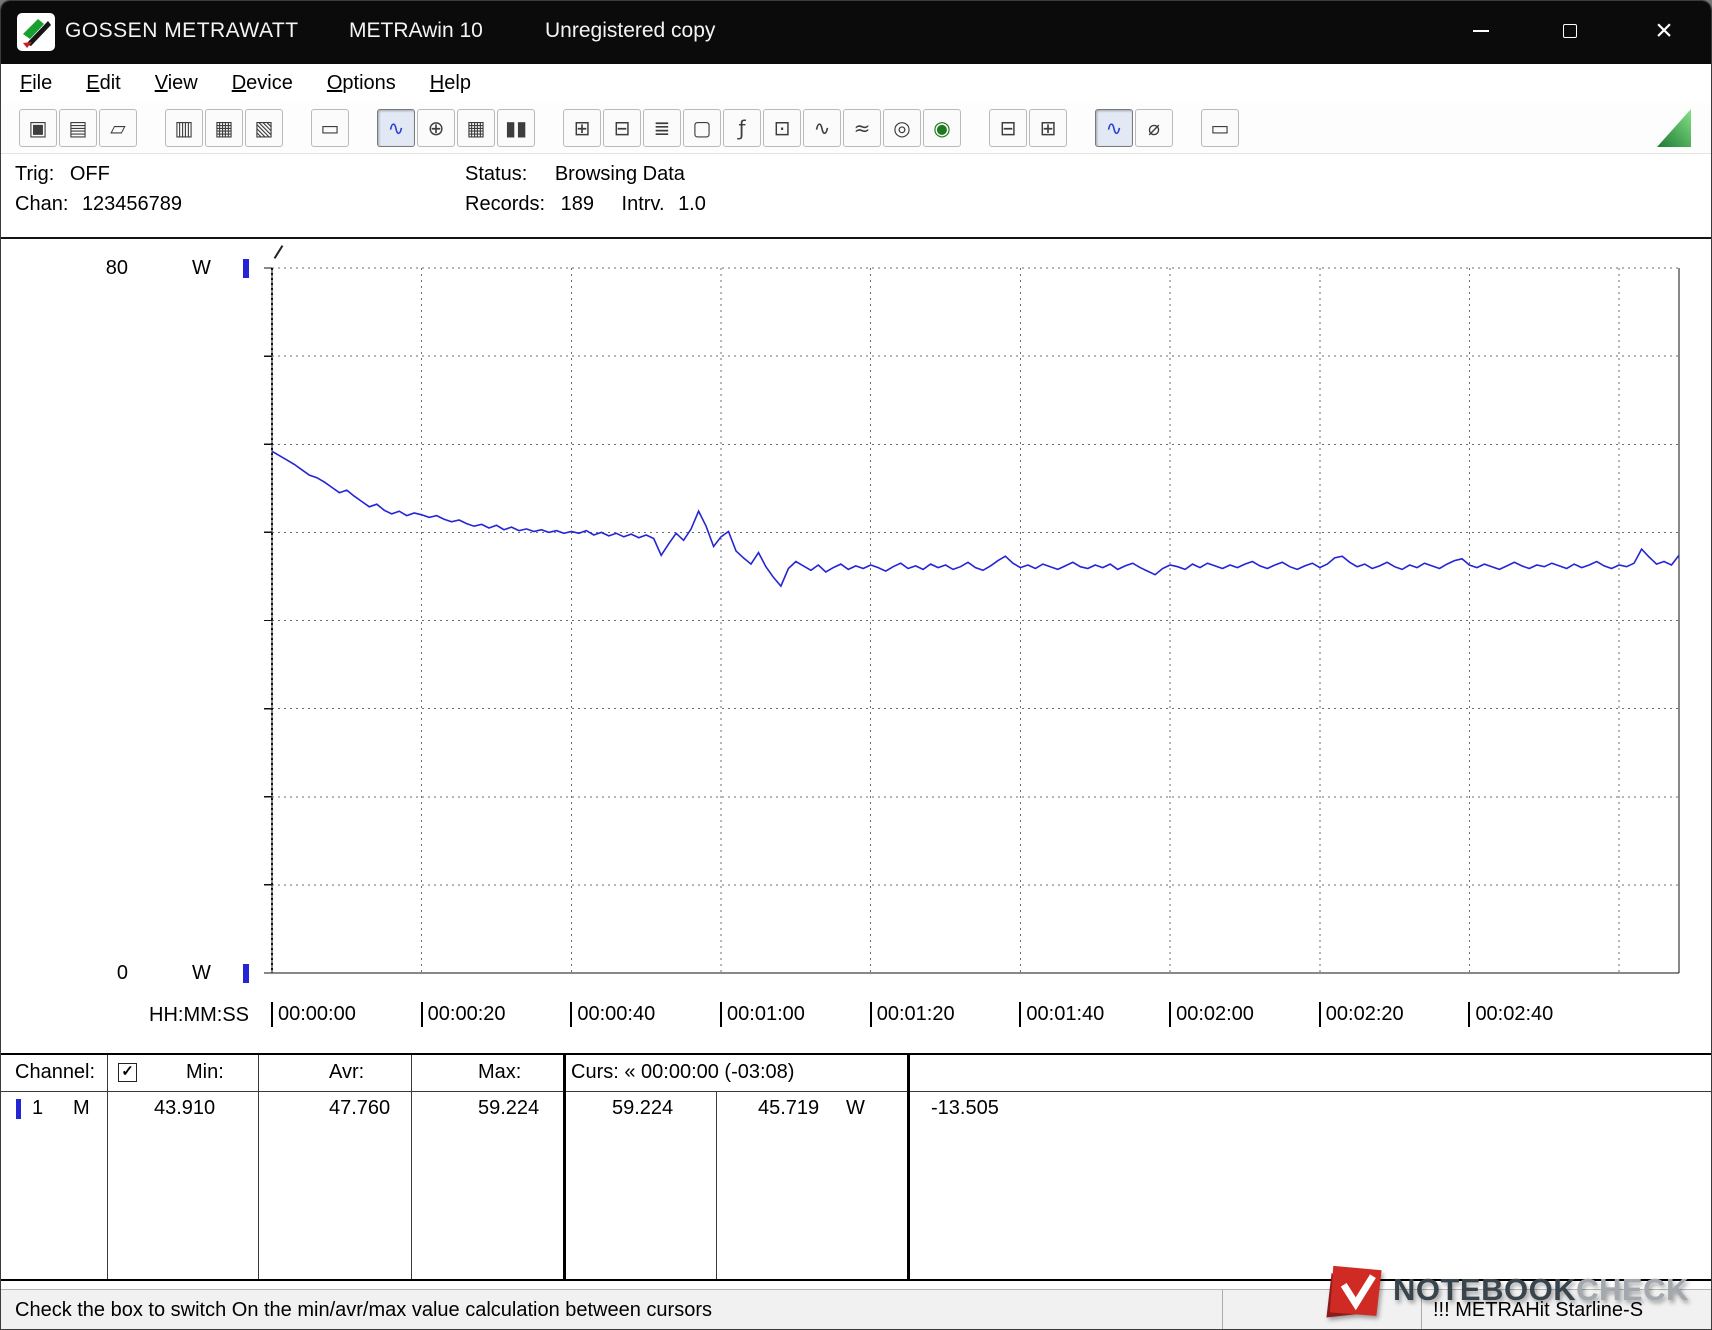  What do you see at coordinates (577, 204) in the screenshot?
I see `records-value: 189` at bounding box center [577, 204].